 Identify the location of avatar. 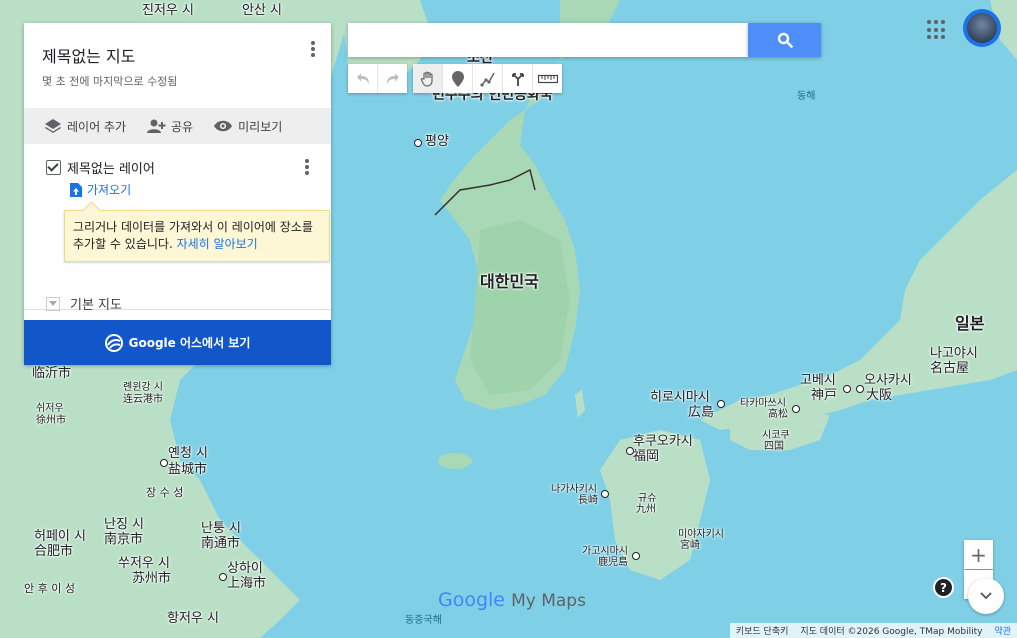
(982, 28).